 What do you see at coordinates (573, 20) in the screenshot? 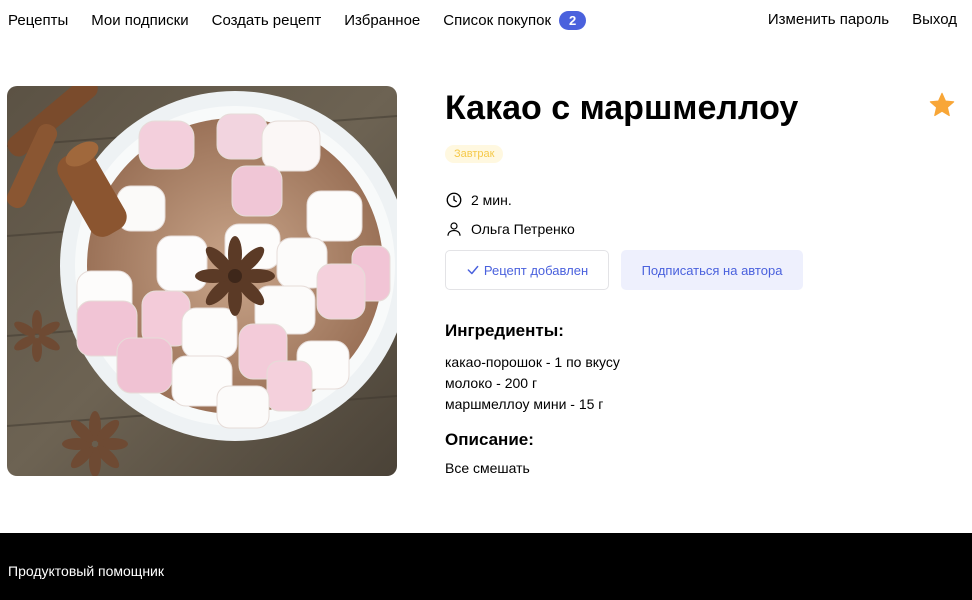
I see `shopping-list-count-badge: 2` at bounding box center [573, 20].